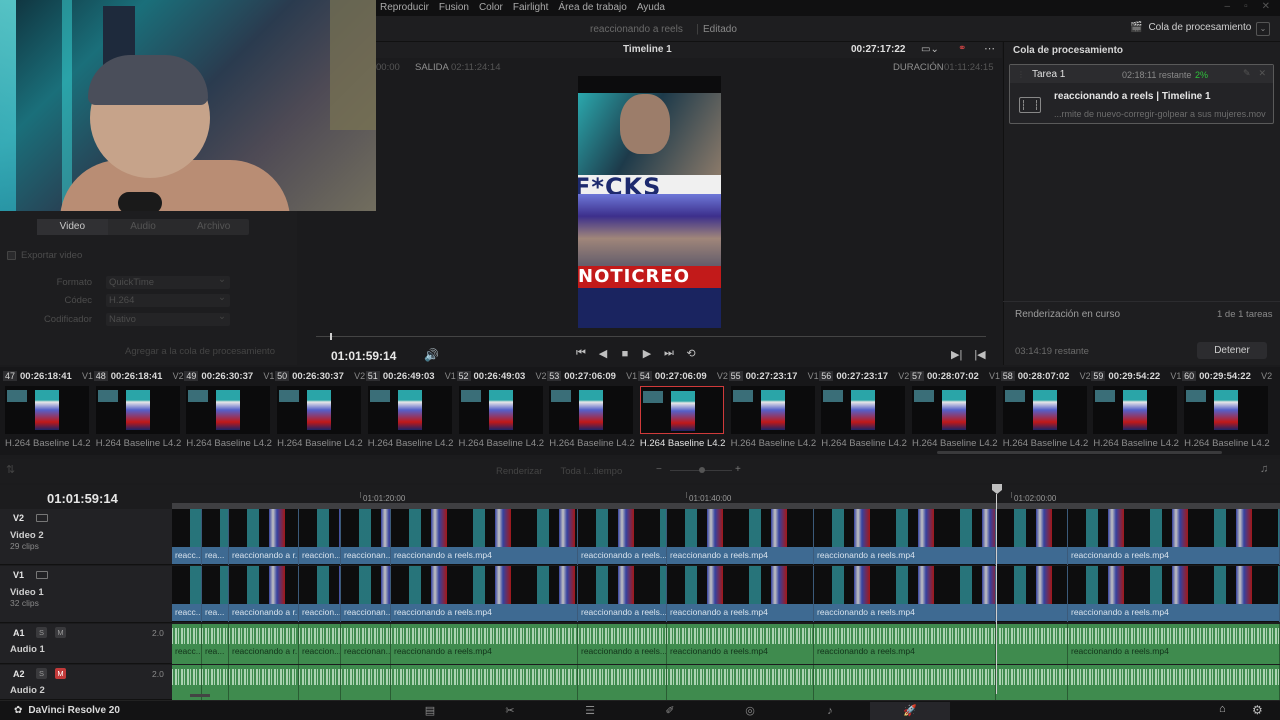  Describe the element at coordinates (1264, 469) in the screenshot. I see `audio-meter-icon: ♫` at that location.